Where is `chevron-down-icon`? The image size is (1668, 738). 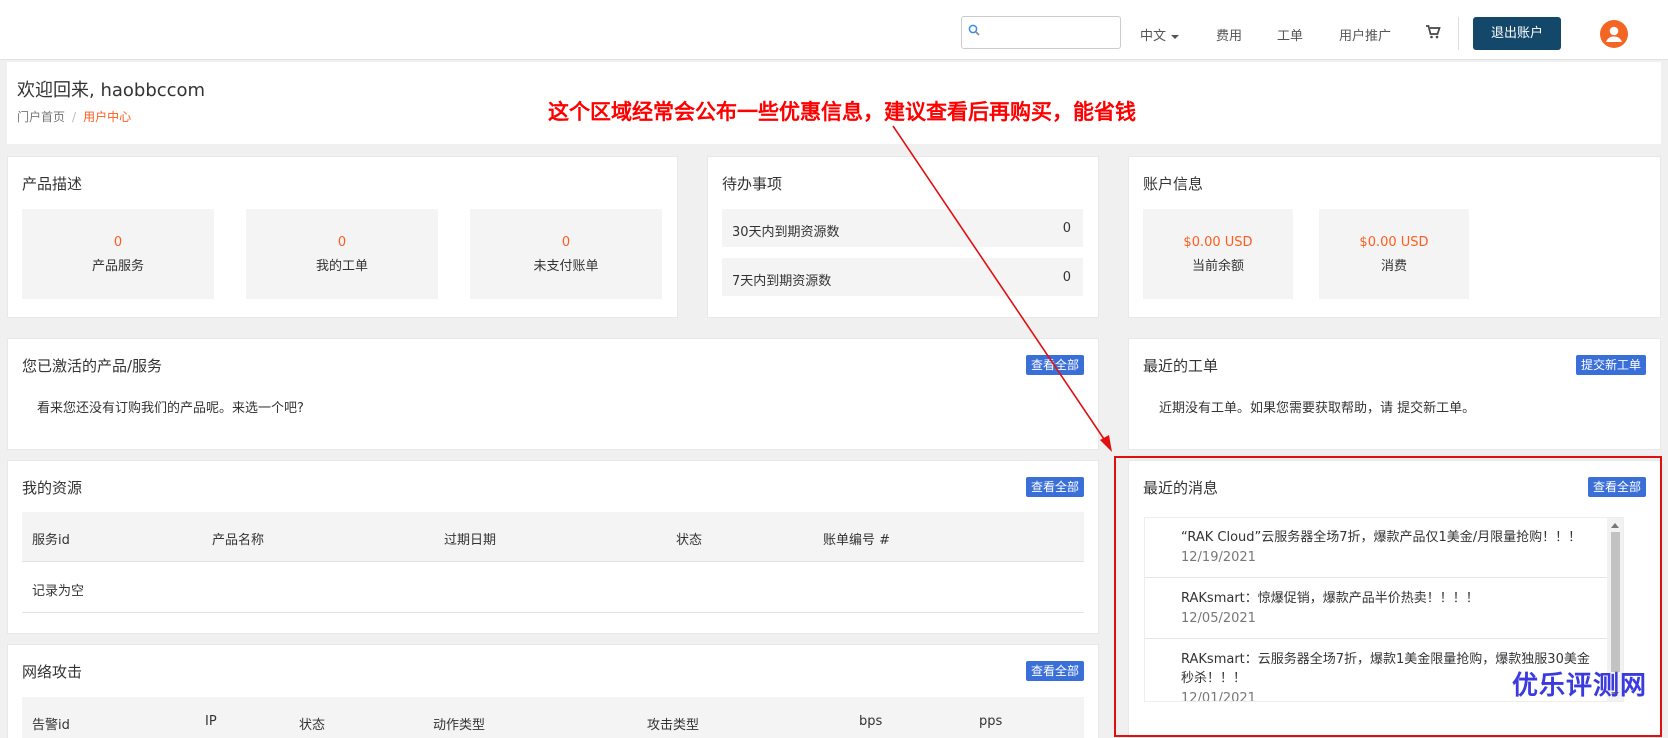 chevron-down-icon is located at coordinates (1175, 36).